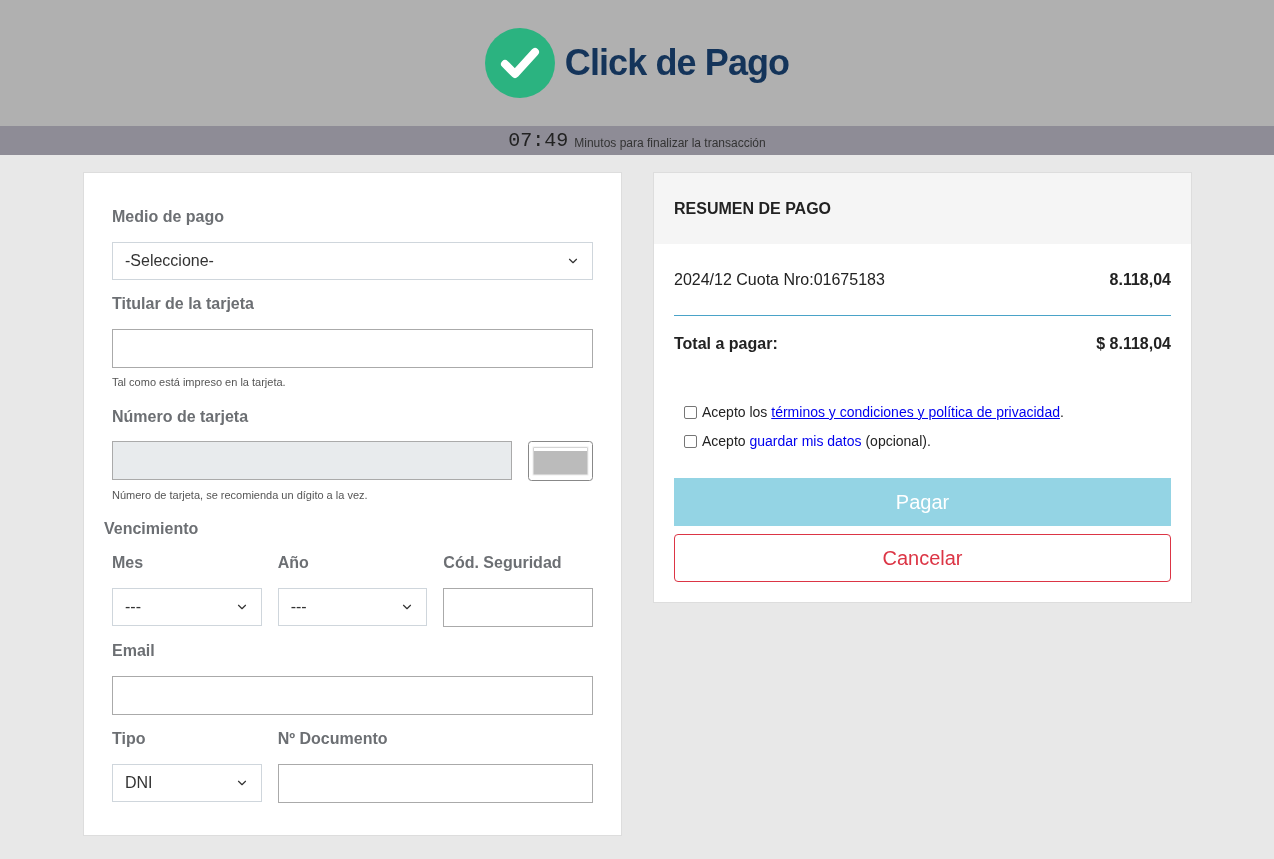 Image resolution: width=1274 pixels, height=859 pixels. Describe the element at coordinates (293, 563) in the screenshot. I see `field-label: Año` at that location.